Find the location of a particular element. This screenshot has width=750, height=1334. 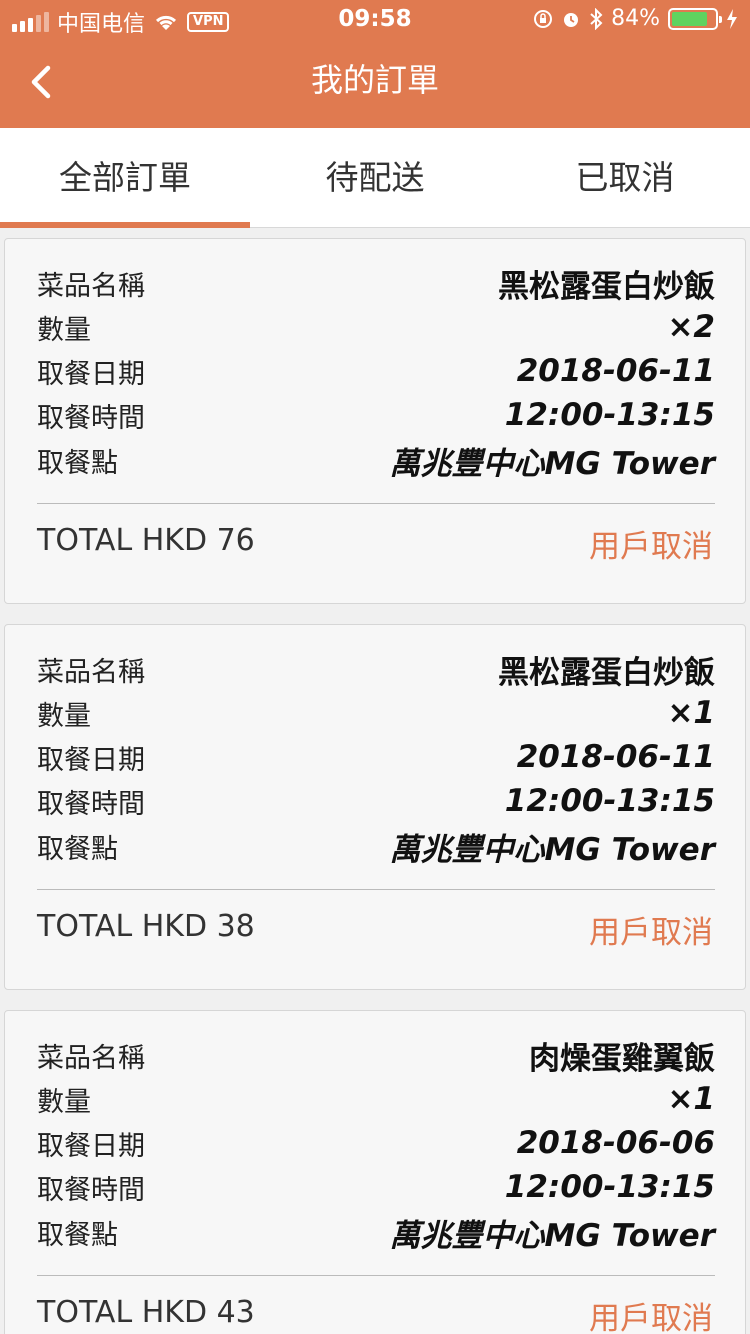

battery-icon is located at coordinates (695, 18).